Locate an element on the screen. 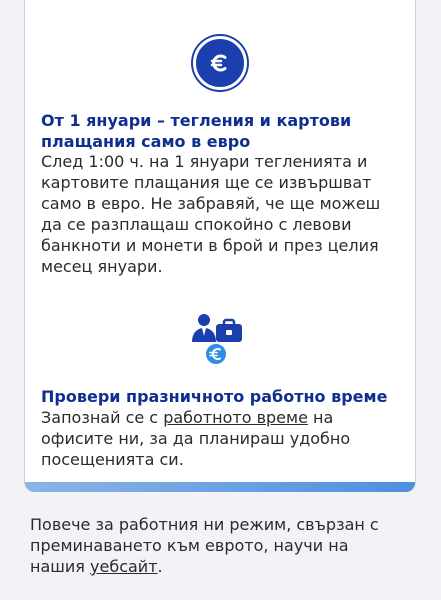 The width and height of the screenshot is (441, 600). section-title-working-hours: Провери празничното работно време is located at coordinates (214, 396).